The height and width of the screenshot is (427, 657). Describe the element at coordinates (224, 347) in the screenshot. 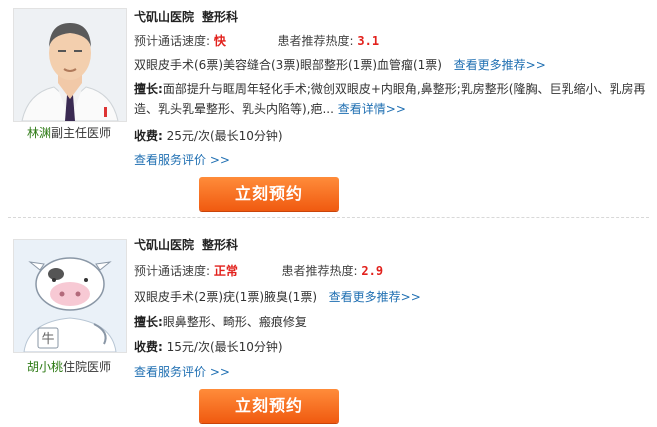

I see `fee-value: 15元/次(最长10分钟)` at that location.